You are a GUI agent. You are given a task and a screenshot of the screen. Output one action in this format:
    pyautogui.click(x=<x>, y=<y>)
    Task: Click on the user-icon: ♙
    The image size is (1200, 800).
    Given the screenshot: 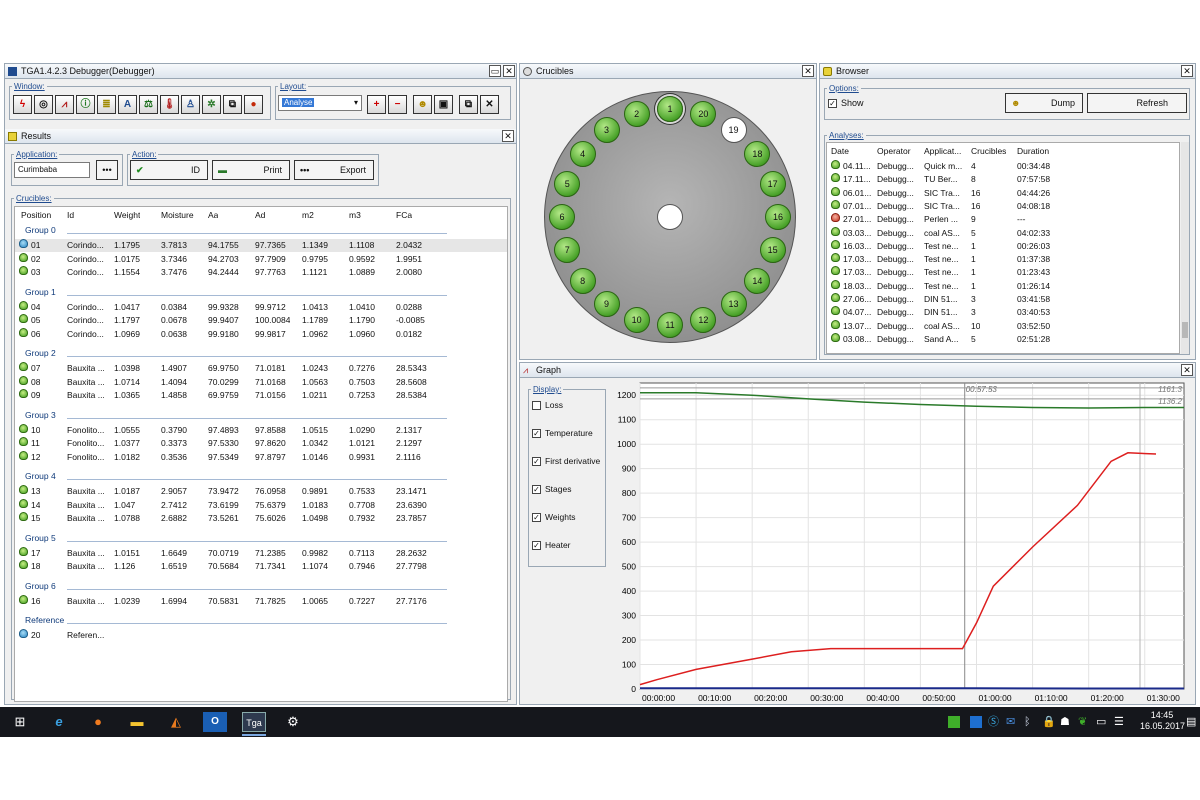 What is the action you would take?
    pyautogui.click(x=190, y=104)
    